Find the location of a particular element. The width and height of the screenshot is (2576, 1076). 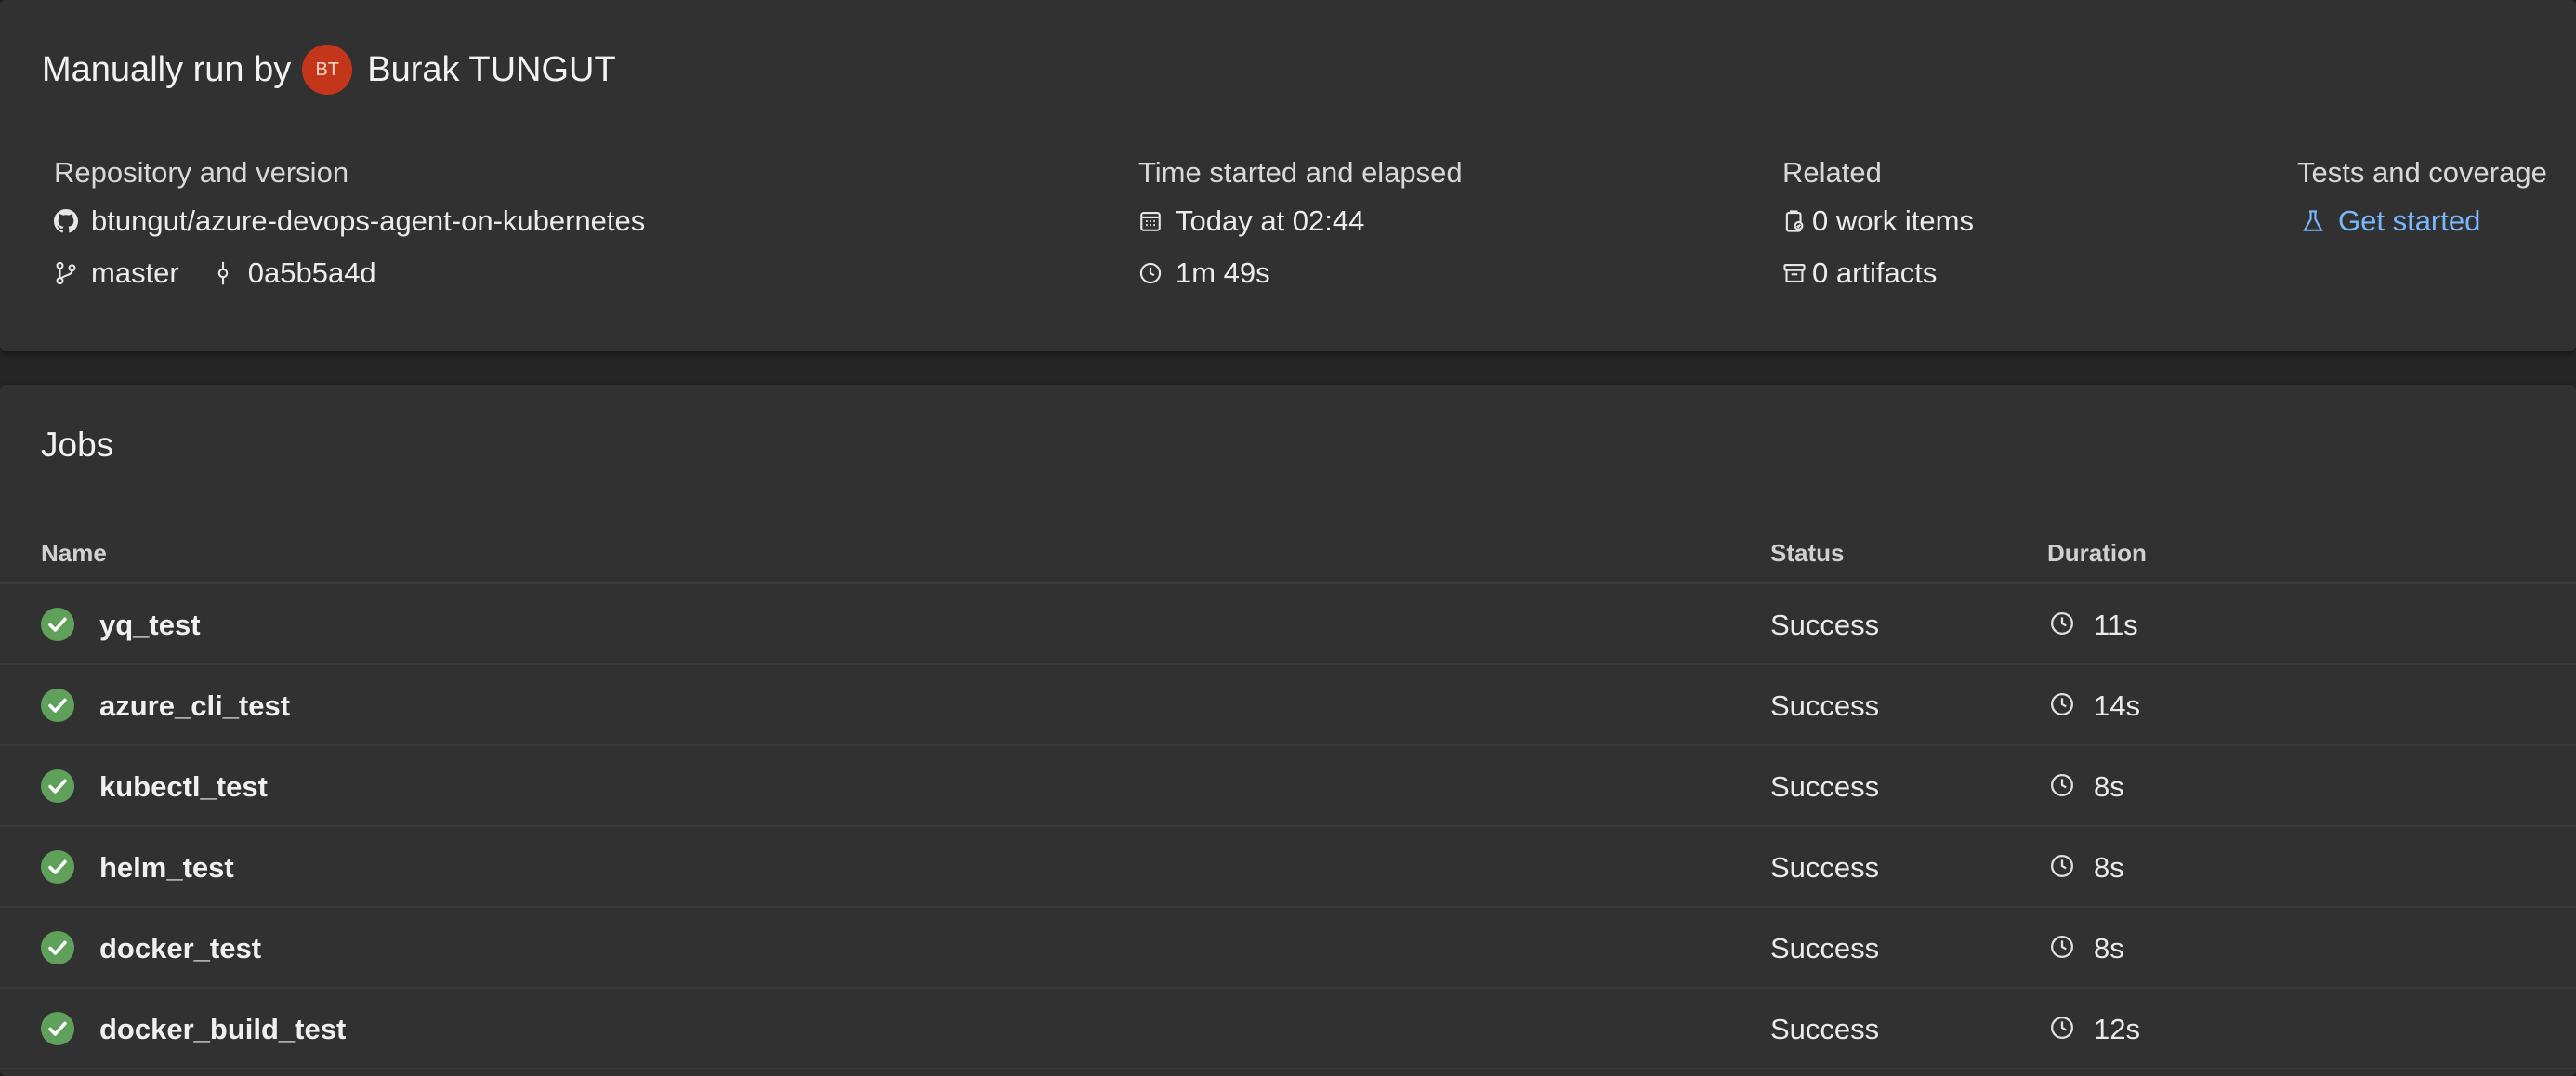

job-name: docker_test is located at coordinates (180, 948).